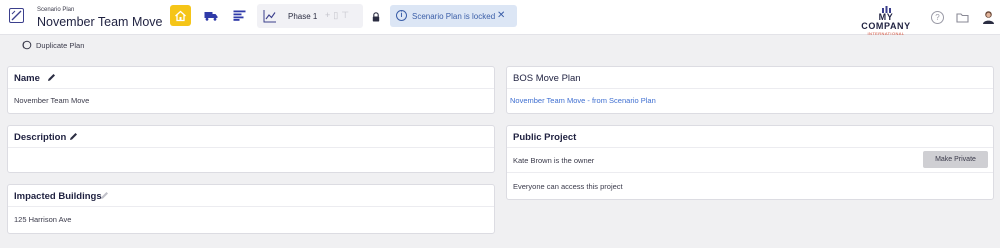  I want to click on line-chart-icon, so click(270, 16).